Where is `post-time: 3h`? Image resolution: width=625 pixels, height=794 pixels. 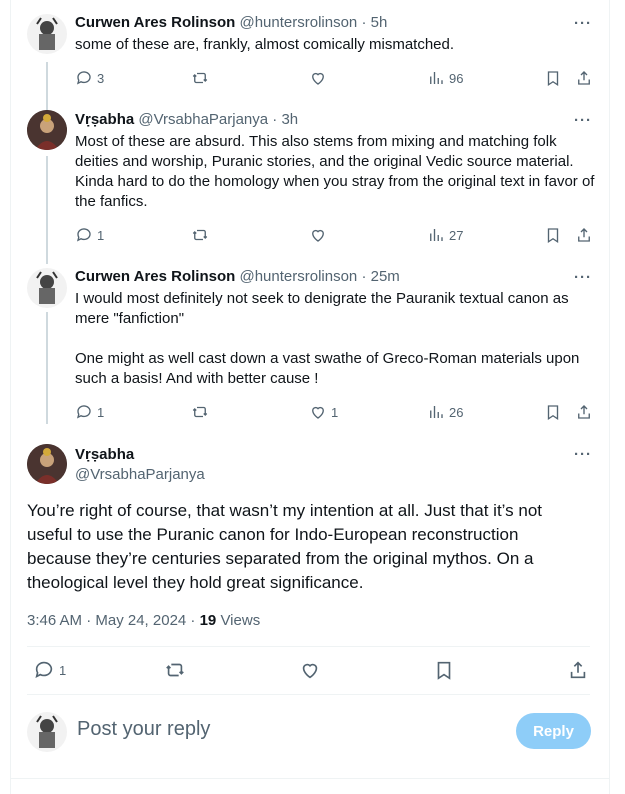
post-time: 3h is located at coordinates (289, 119).